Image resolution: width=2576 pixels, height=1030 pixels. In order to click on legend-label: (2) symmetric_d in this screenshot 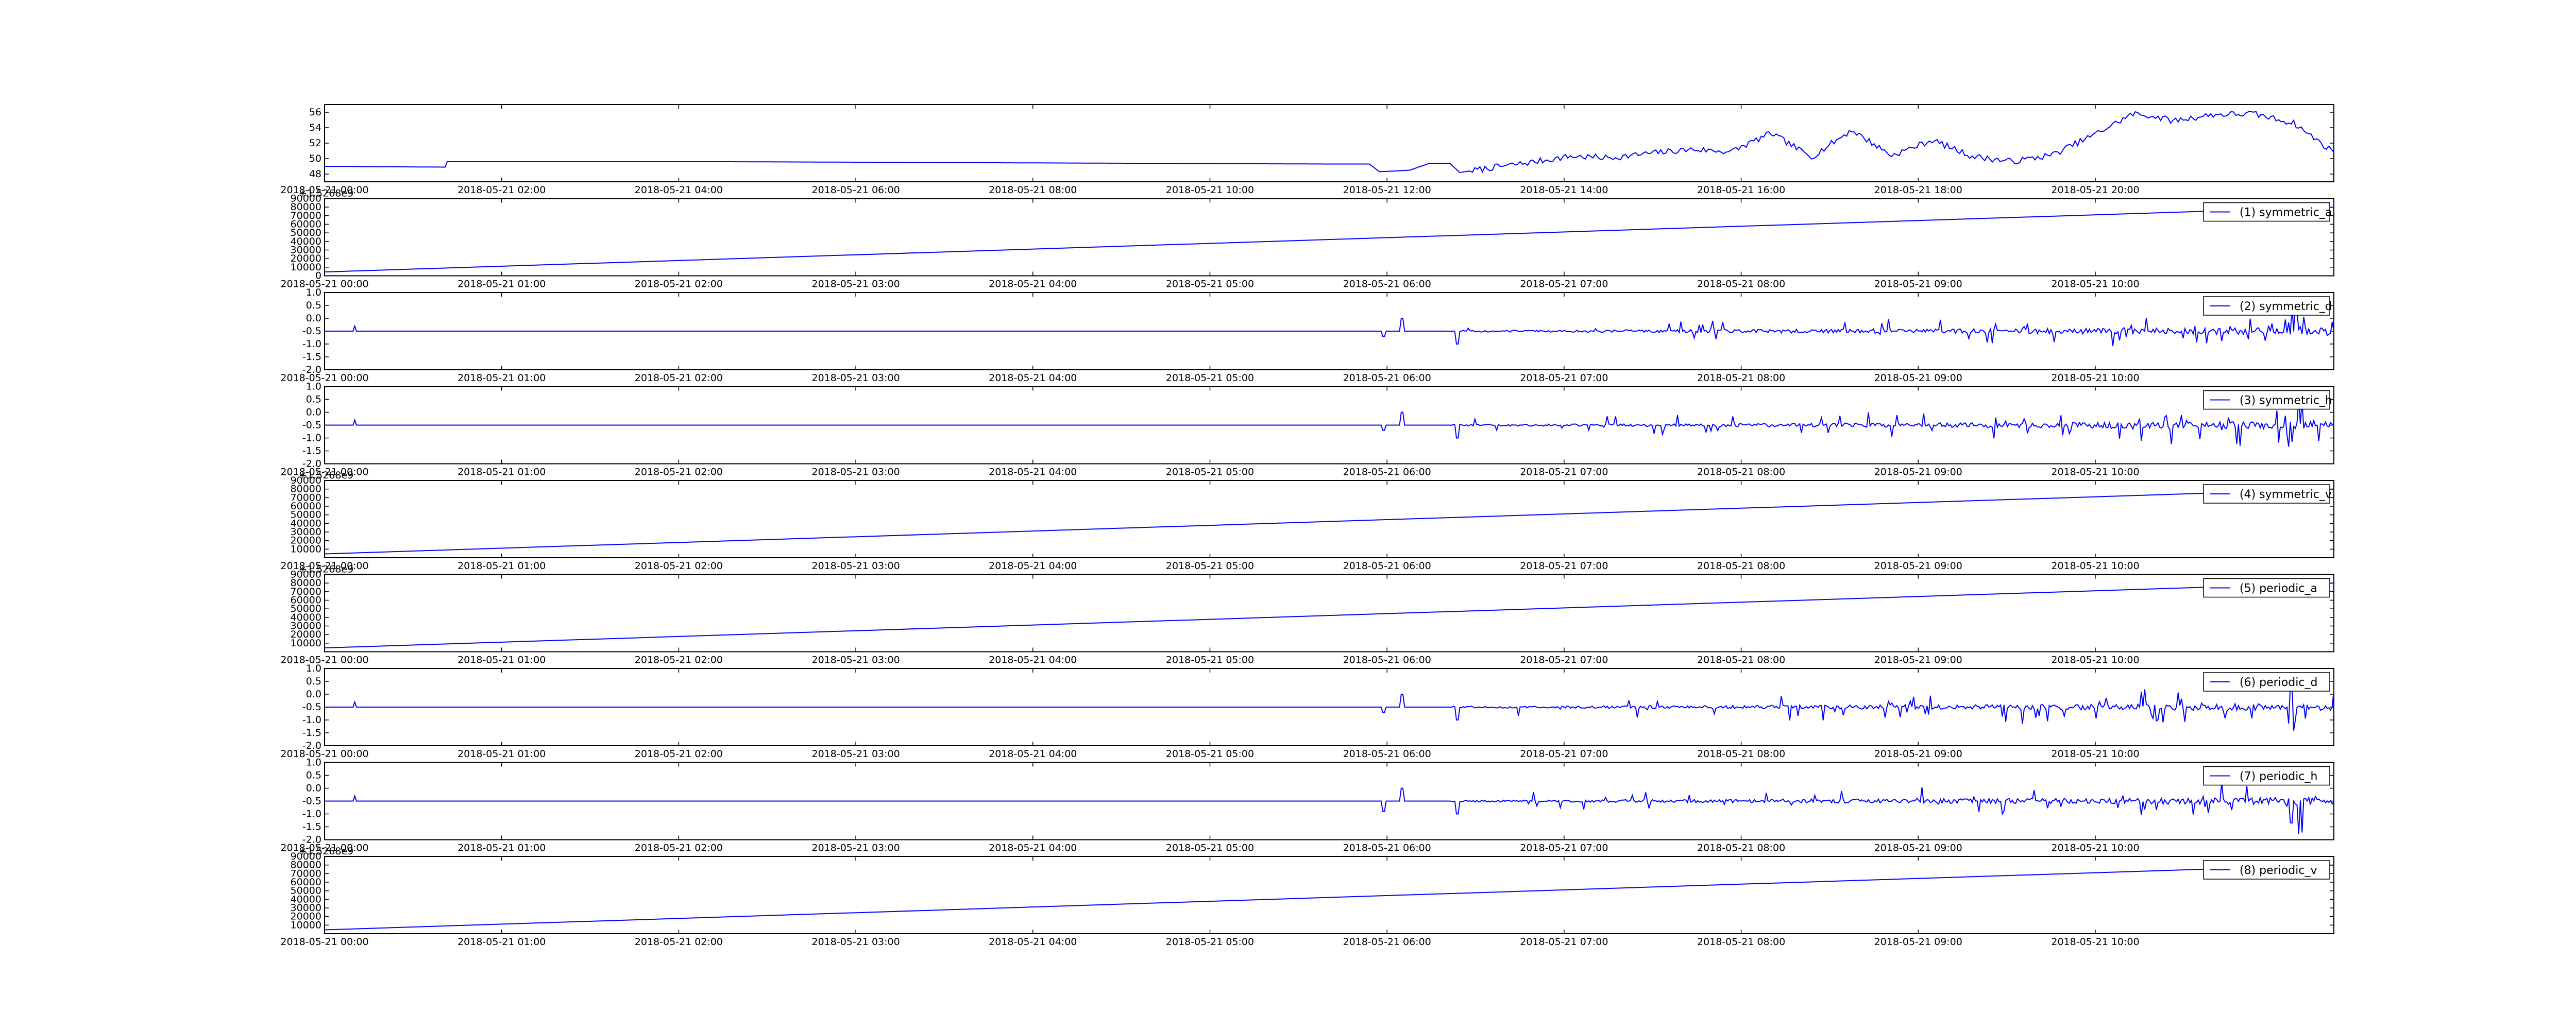, I will do `click(2286, 306)`.